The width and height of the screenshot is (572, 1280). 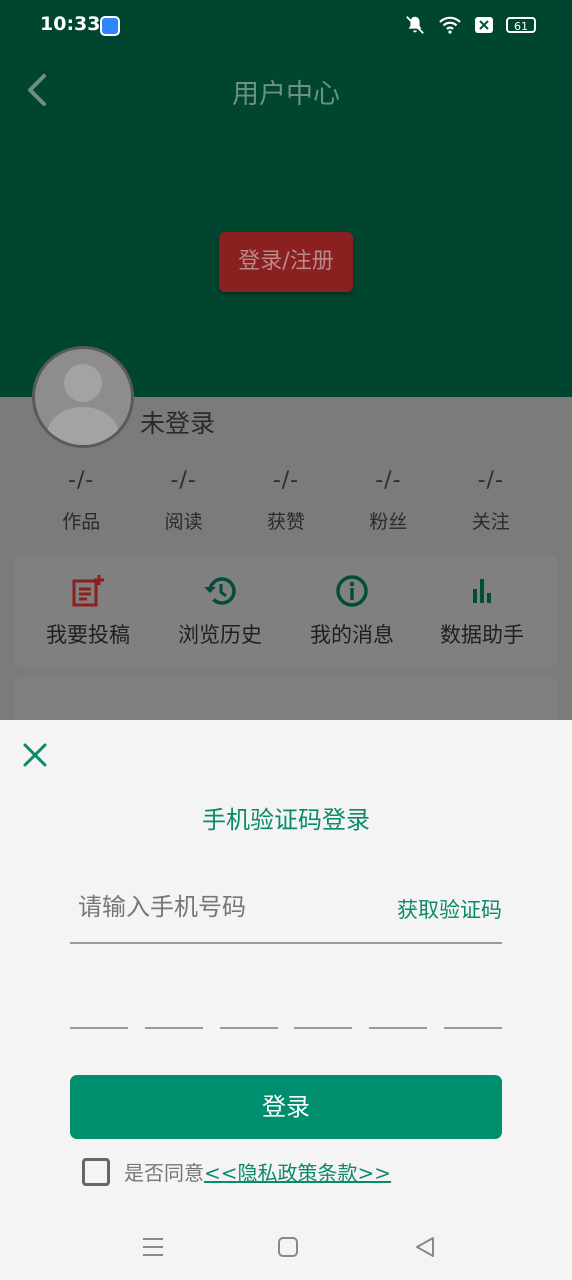 I want to click on bar-chart-icon, so click(x=482, y=591).